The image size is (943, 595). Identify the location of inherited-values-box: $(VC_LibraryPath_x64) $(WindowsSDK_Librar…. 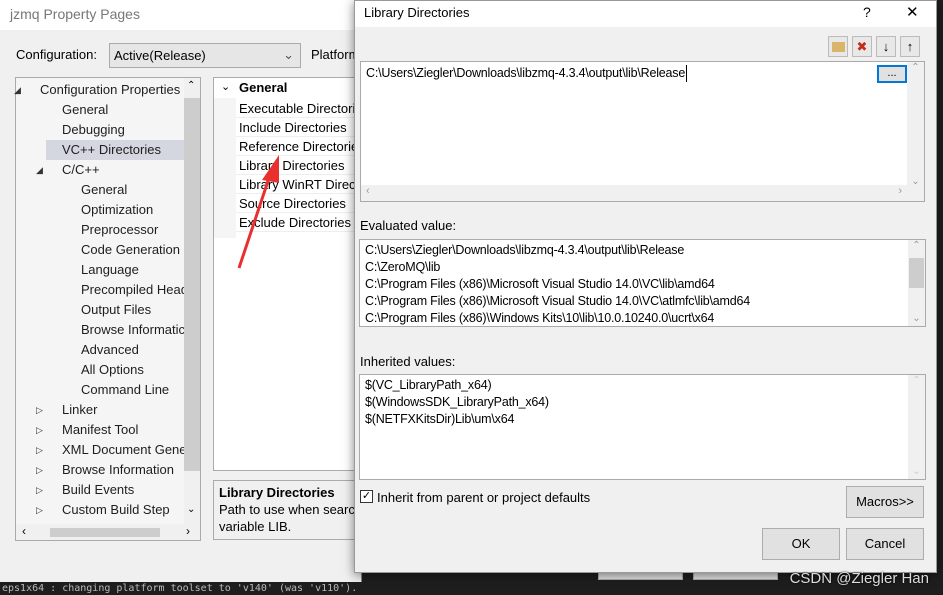
(642, 427).